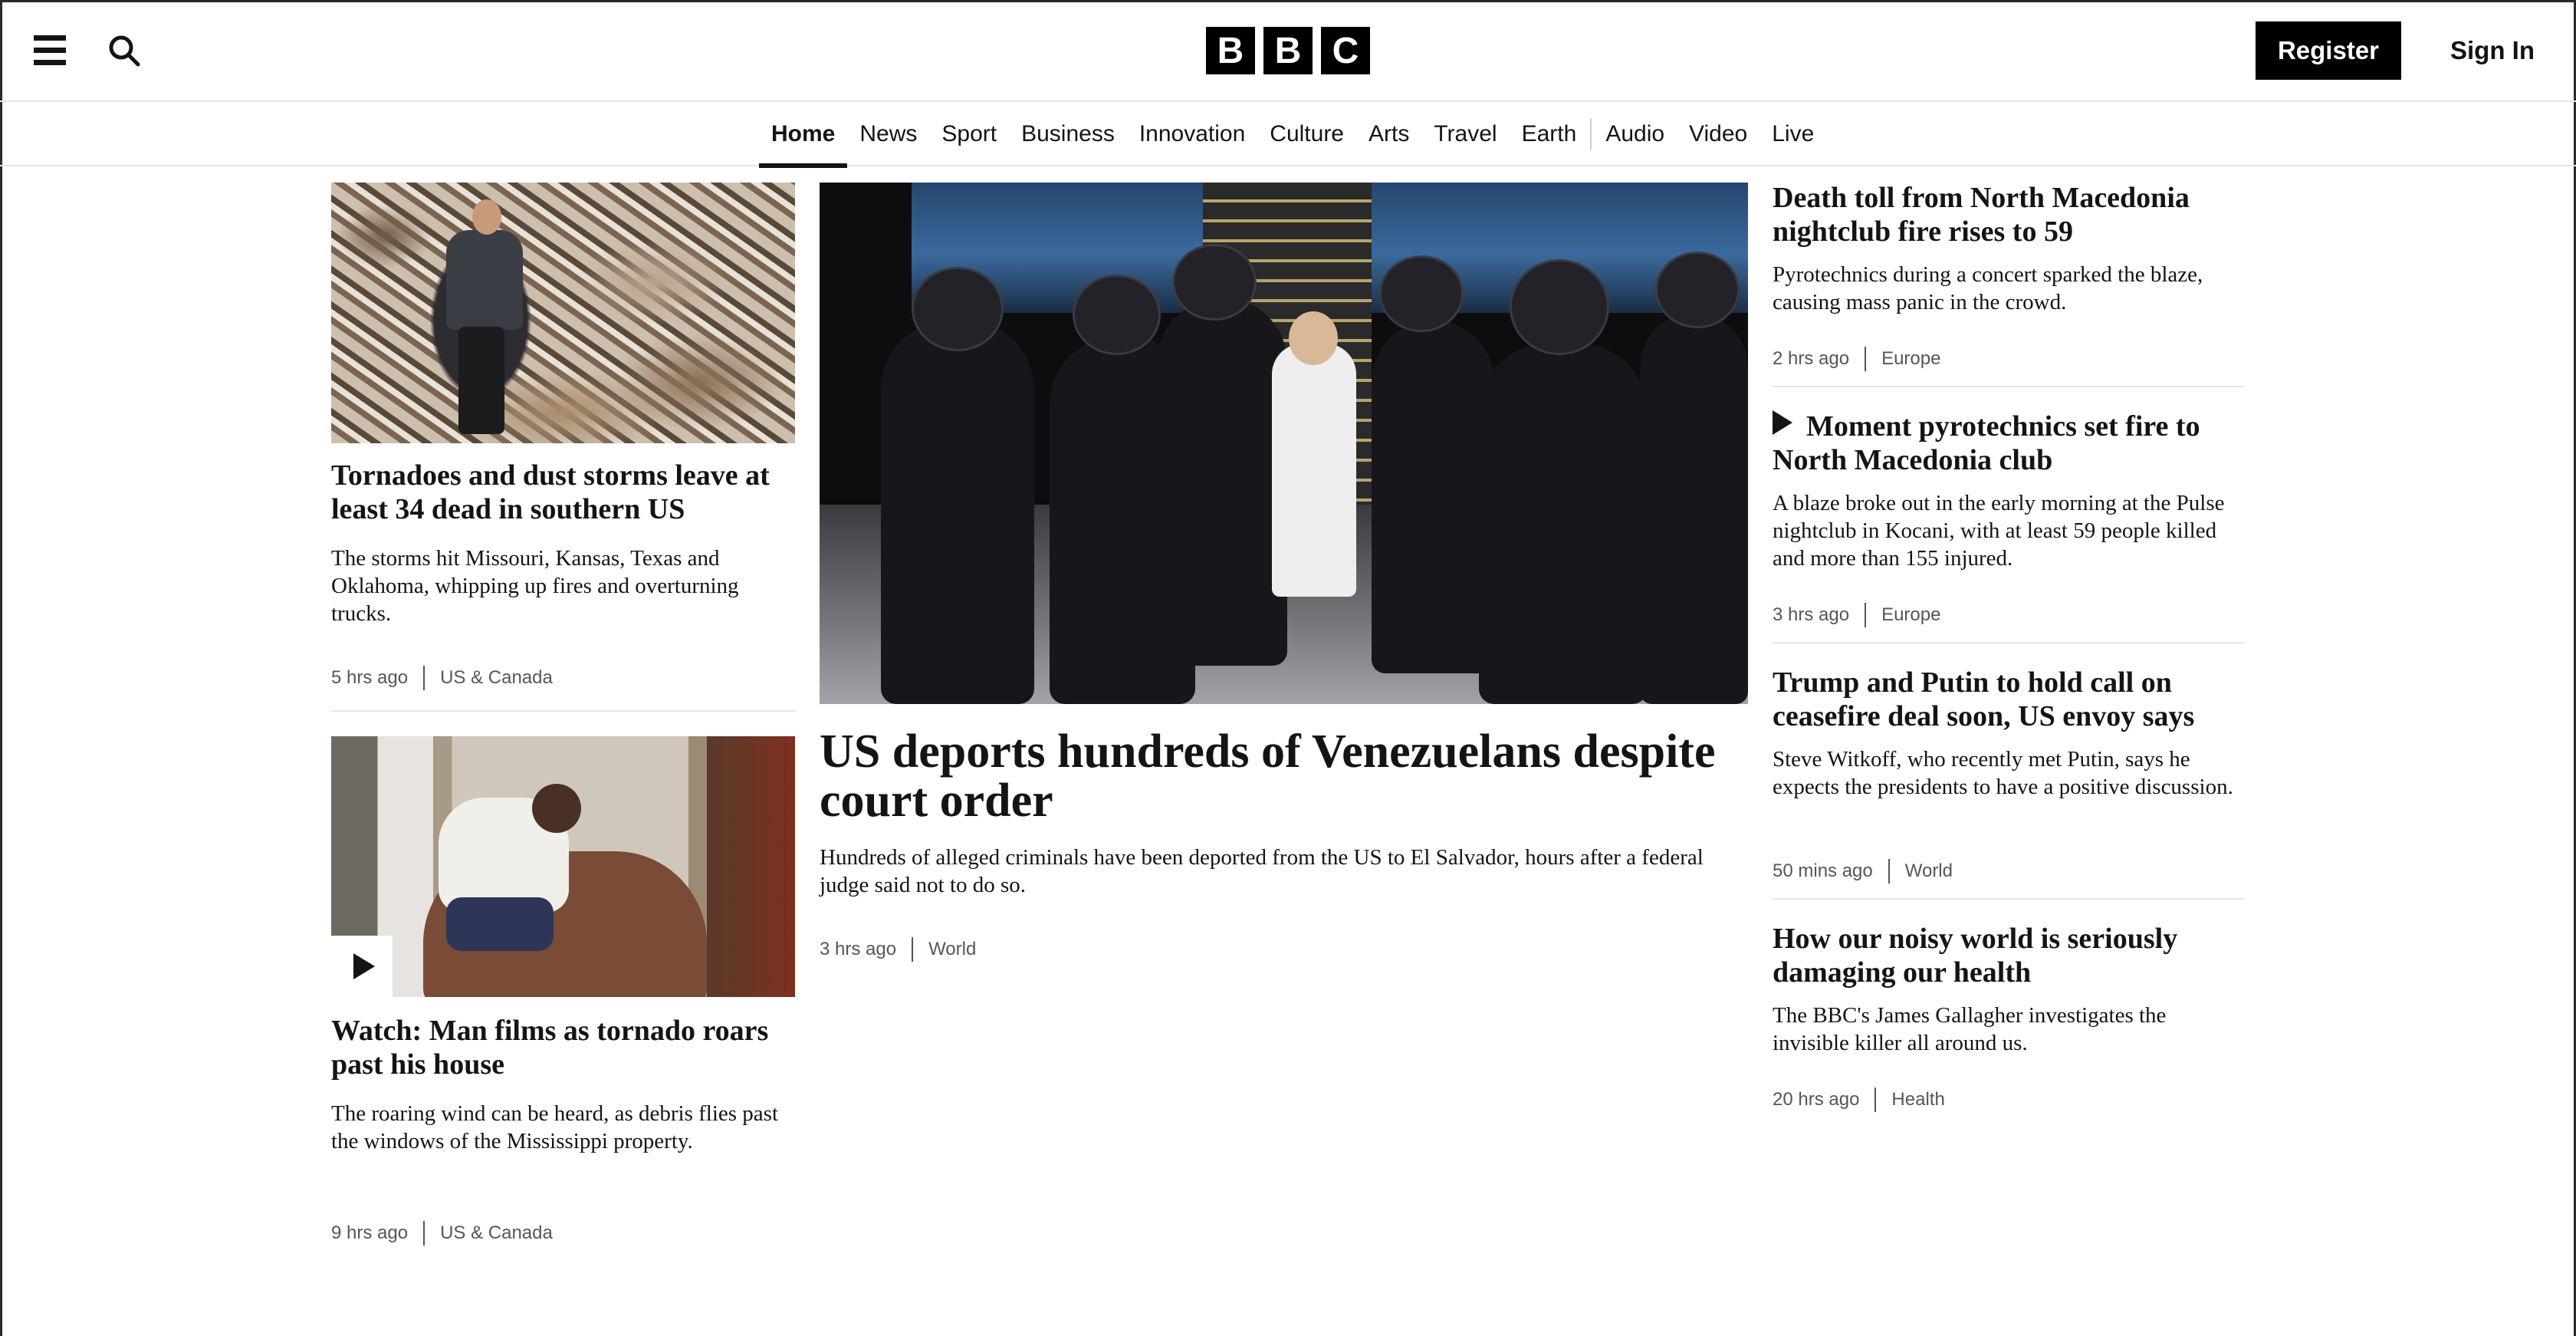 This screenshot has height=1336, width=2576. I want to click on nav-item-live: Live, so click(1793, 134).